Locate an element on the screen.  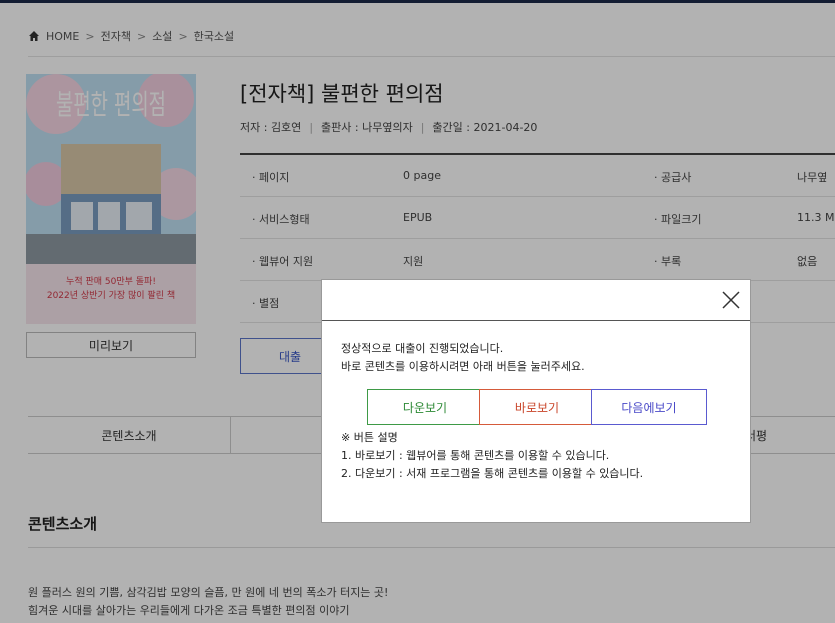
dialog-header is located at coordinates (536, 300).